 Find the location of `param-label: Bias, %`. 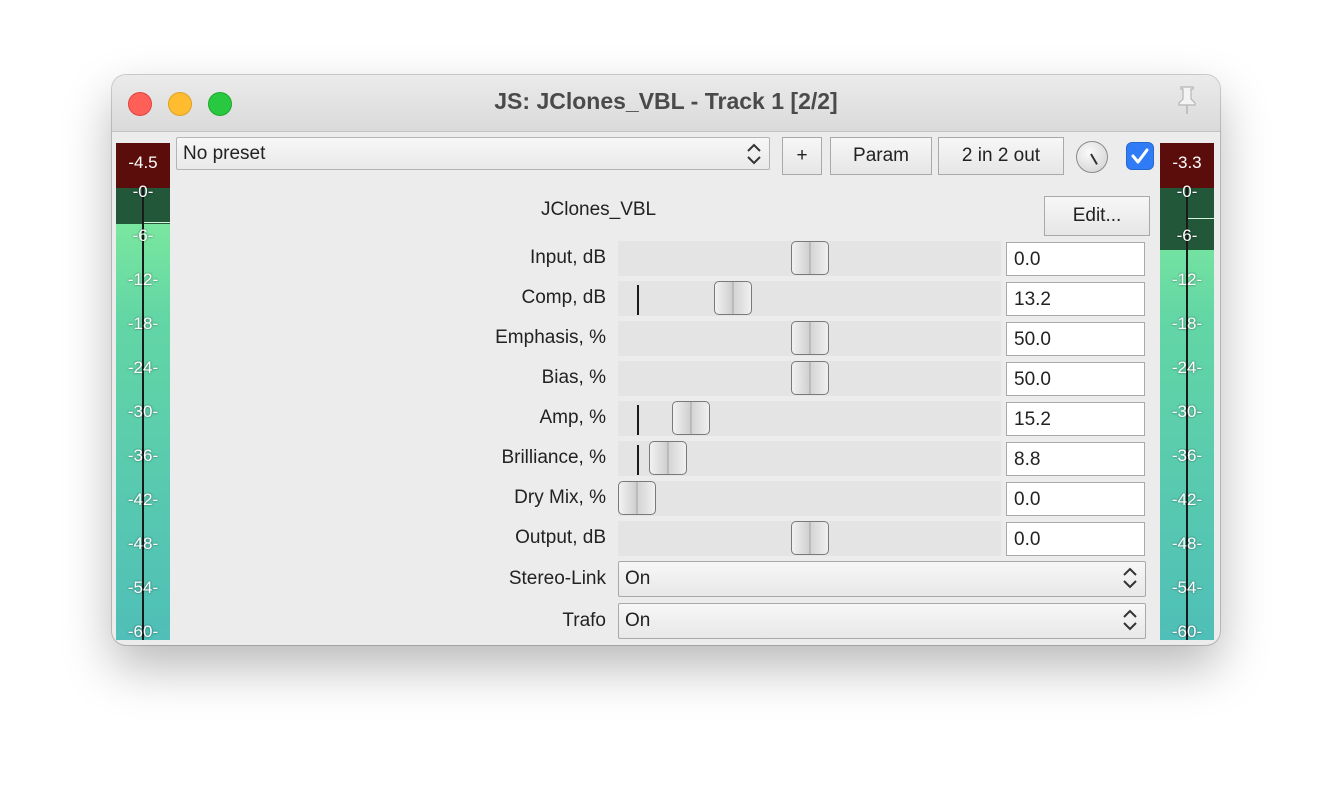

param-label: Bias, % is located at coordinates (573, 377).